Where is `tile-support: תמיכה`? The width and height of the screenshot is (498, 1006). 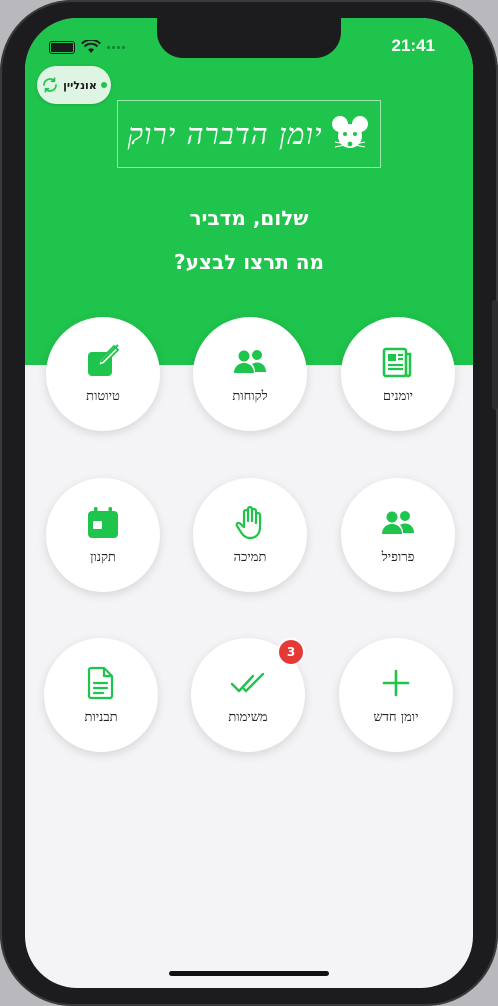 tile-support: תמיכה is located at coordinates (250, 535).